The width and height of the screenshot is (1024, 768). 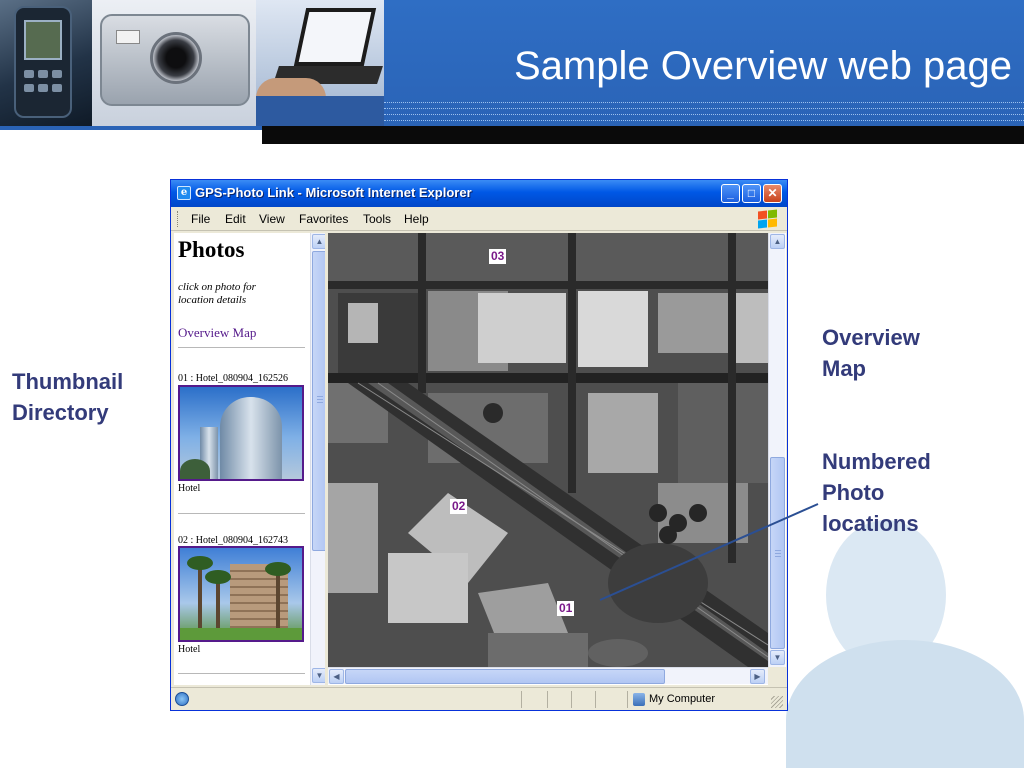 I want to click on maximize-icon: □, so click(x=751, y=193).